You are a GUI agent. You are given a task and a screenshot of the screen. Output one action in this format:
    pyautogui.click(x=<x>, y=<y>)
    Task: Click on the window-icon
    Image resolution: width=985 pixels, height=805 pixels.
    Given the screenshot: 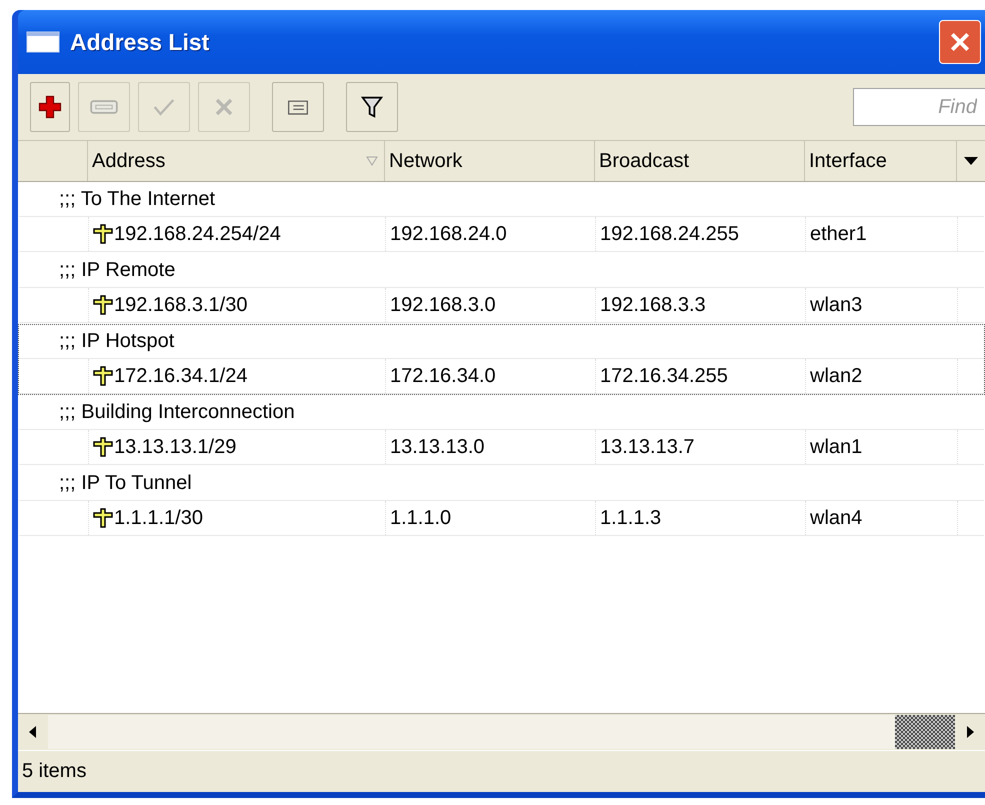 What is the action you would take?
    pyautogui.click(x=43, y=42)
    